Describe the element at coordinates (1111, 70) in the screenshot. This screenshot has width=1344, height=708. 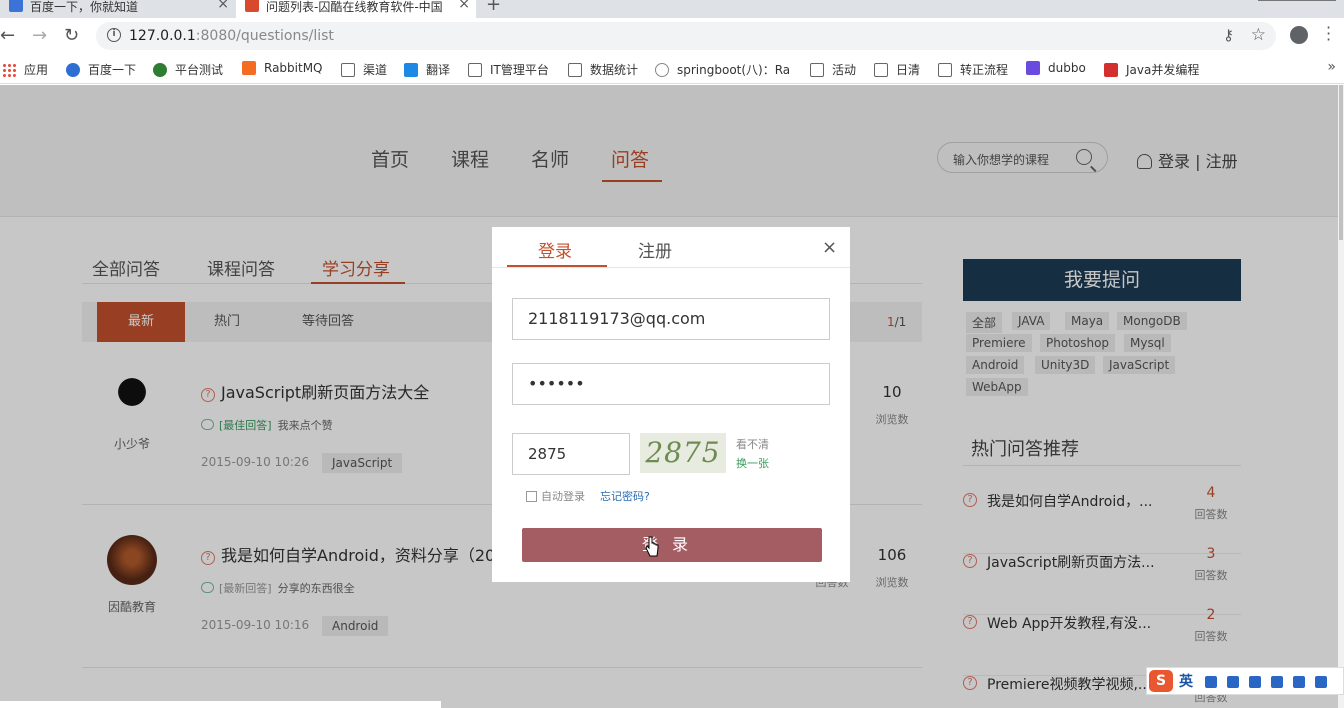
I see `csdn-icon` at that location.